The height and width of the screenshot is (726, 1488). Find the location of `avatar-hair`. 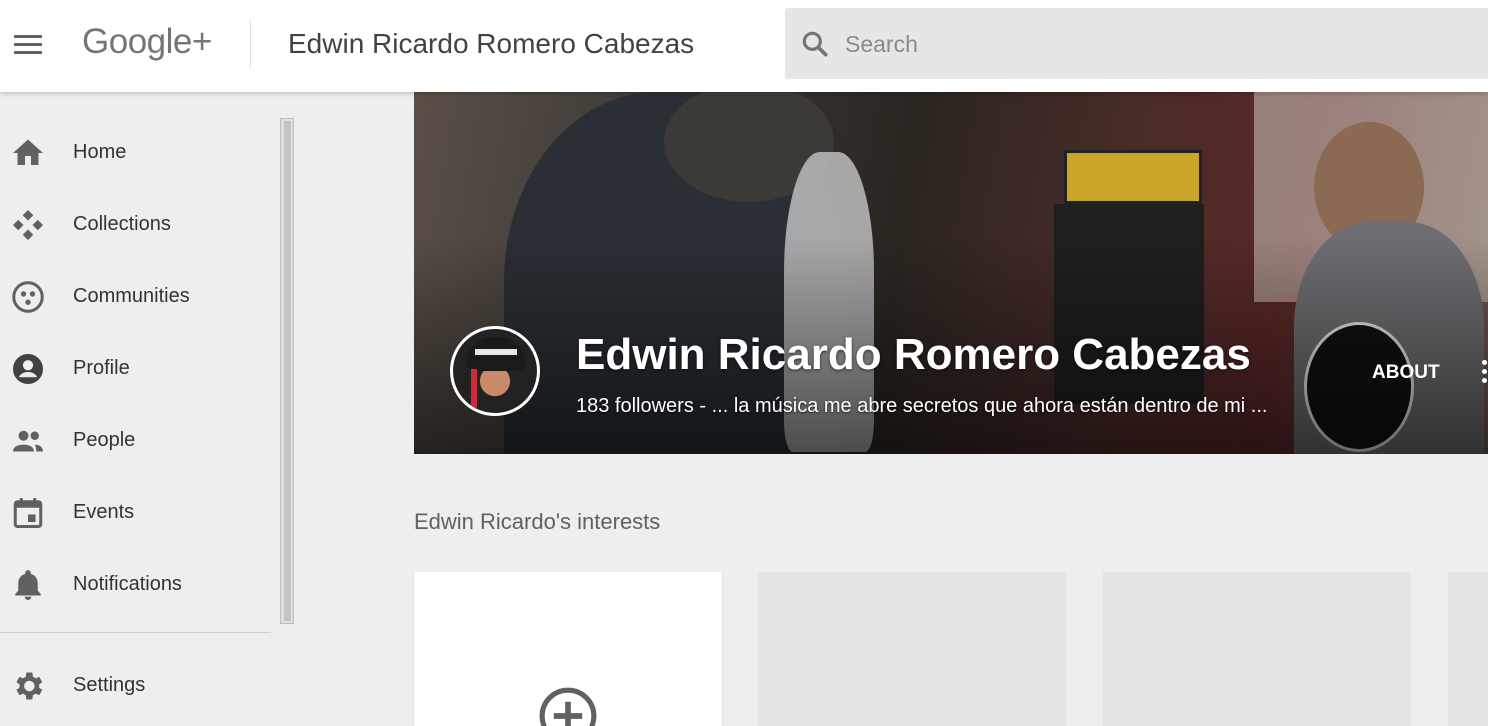

avatar-hair is located at coordinates (474, 389).